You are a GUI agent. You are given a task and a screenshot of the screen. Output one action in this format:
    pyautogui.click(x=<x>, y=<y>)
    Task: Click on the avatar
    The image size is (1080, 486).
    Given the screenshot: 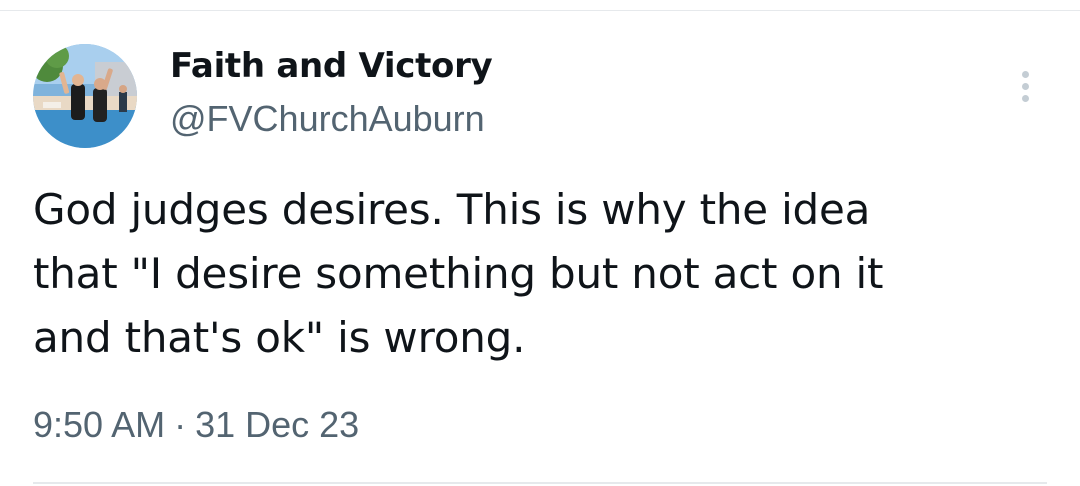 What is the action you would take?
    pyautogui.click(x=85, y=96)
    